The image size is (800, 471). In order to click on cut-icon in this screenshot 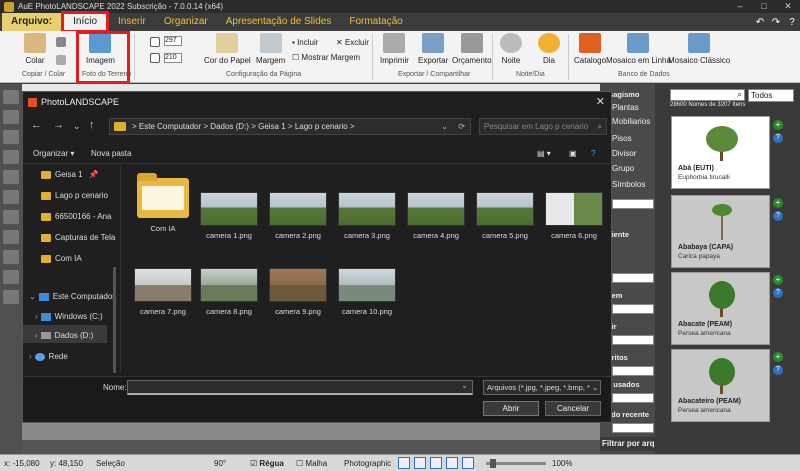, I will do `click(61, 43)`.